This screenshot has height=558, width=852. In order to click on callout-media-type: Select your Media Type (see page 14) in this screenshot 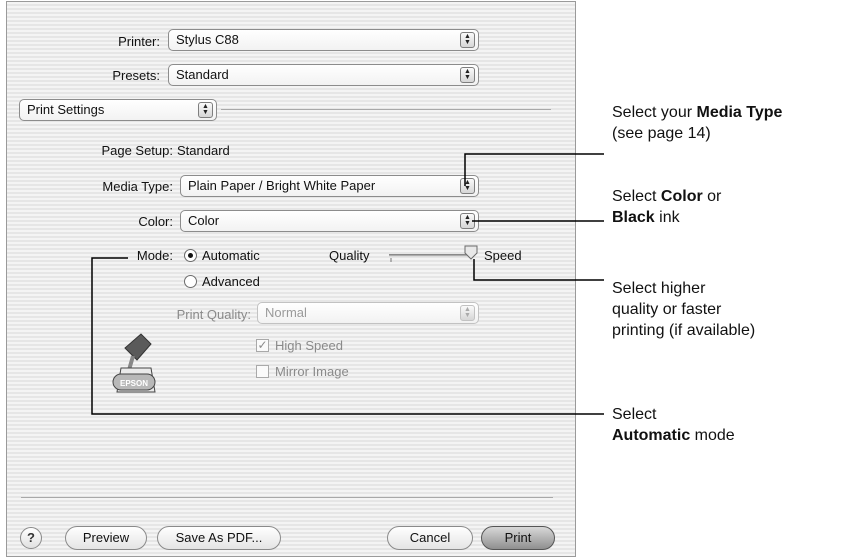, I will do `click(697, 123)`.